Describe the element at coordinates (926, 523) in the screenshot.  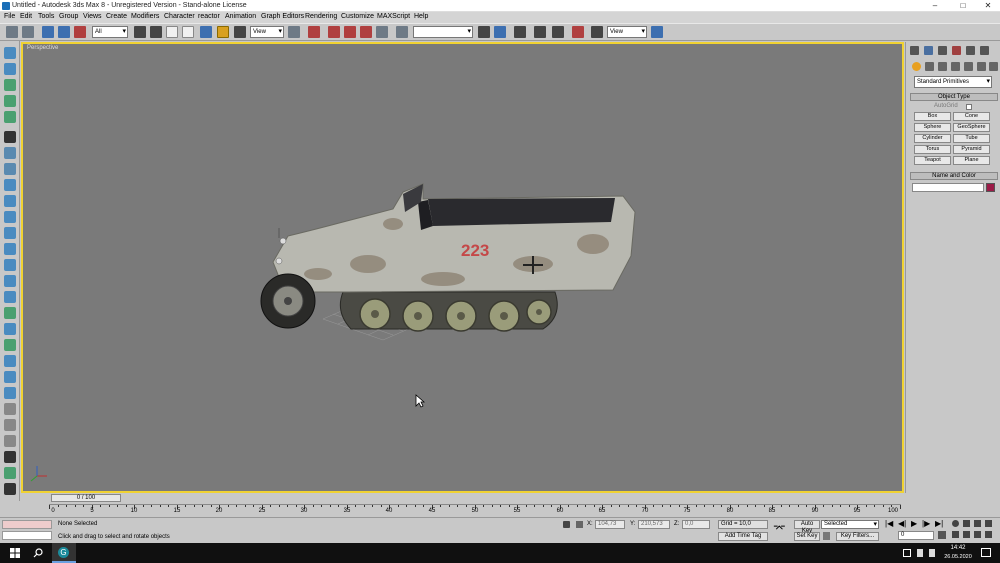
I see `next-frame-icon: |▶` at that location.